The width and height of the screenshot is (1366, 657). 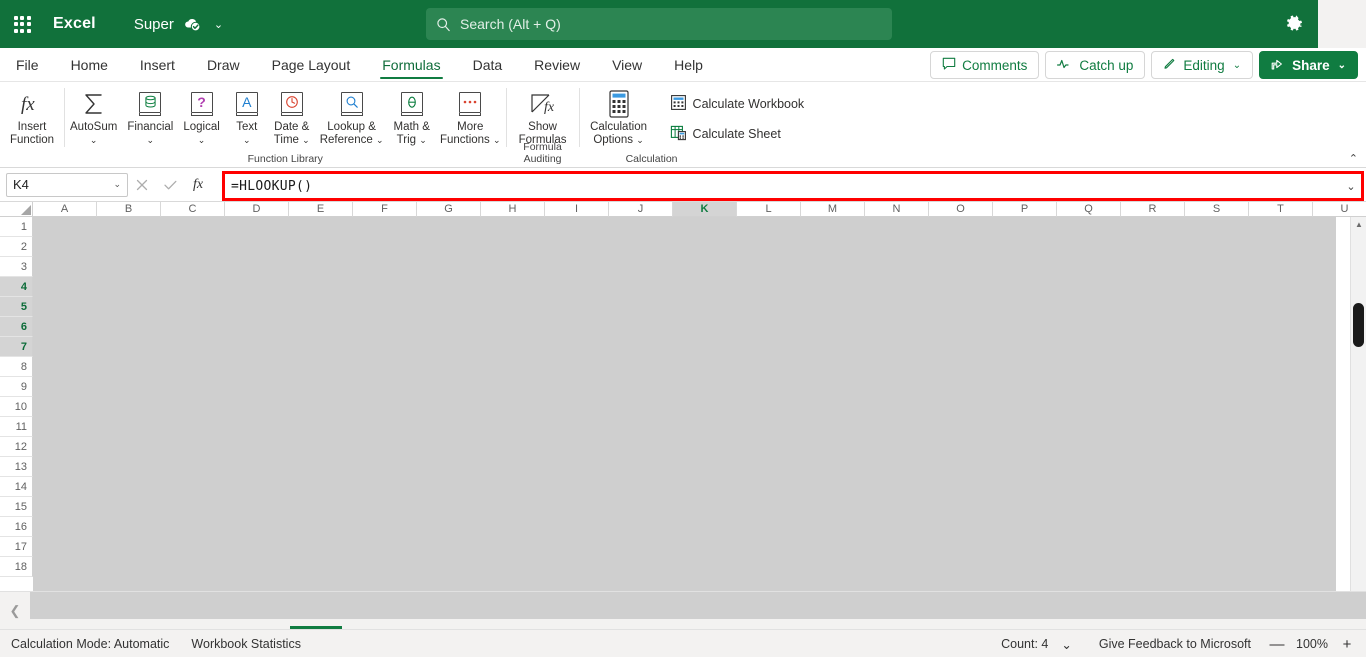 I want to click on comments-button: Comments, so click(x=985, y=65).